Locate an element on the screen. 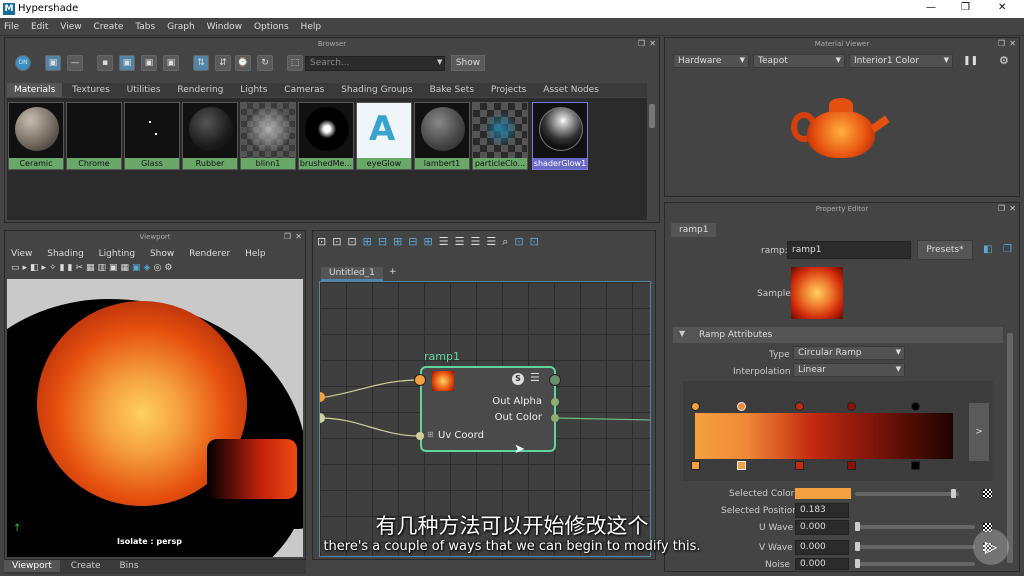  property-scrollbar is located at coordinates (1010, 448).